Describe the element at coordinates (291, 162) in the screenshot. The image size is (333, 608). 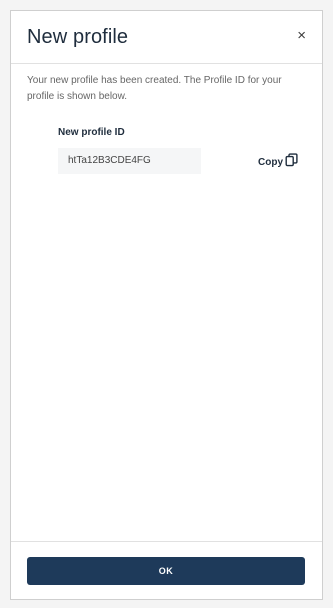
I see `copy-icon` at that location.